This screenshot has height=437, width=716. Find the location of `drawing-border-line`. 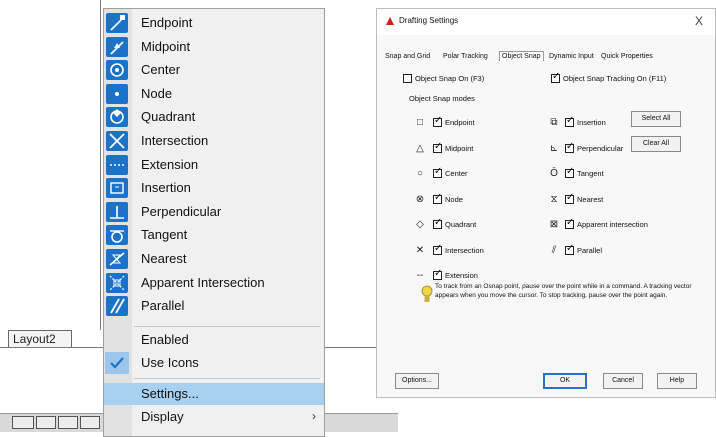

drawing-border-line is located at coordinates (100, 165).